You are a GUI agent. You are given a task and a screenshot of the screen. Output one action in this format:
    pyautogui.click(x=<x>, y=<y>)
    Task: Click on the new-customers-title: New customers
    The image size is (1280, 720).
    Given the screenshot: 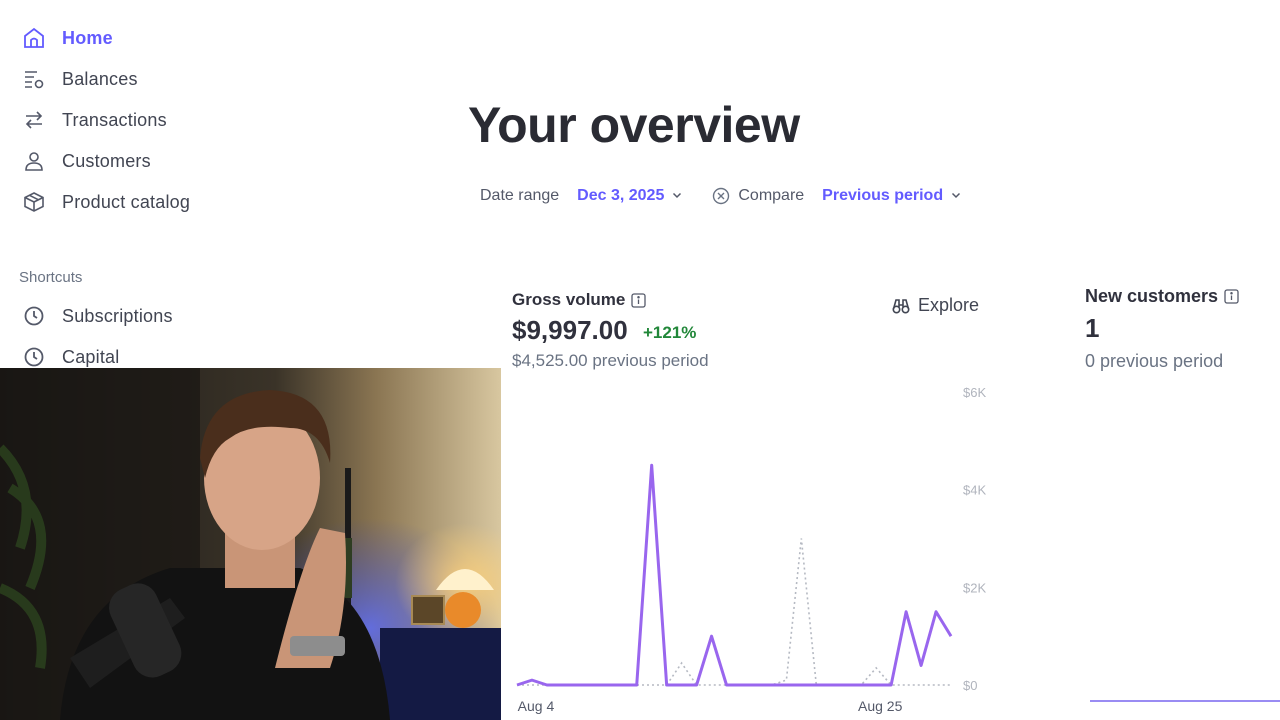 What is the action you would take?
    pyautogui.click(x=1162, y=296)
    